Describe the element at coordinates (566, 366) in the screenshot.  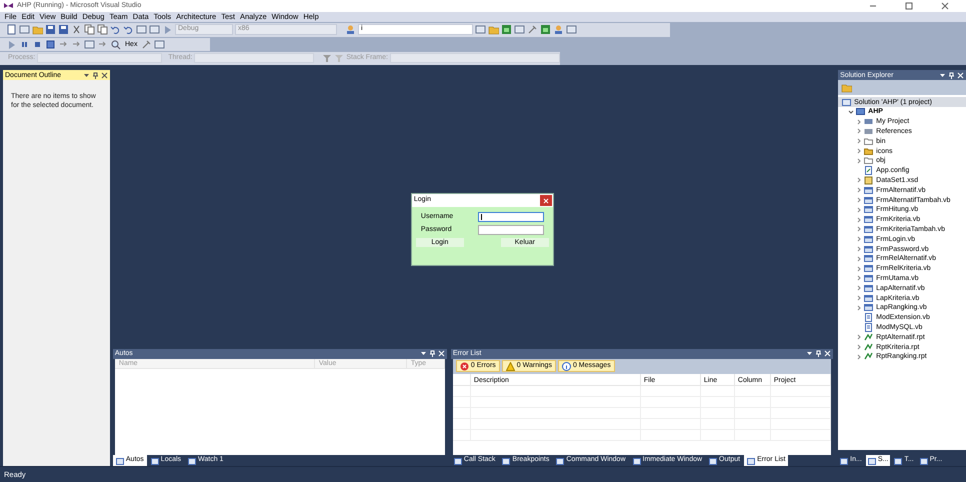
I see `message-icon` at that location.